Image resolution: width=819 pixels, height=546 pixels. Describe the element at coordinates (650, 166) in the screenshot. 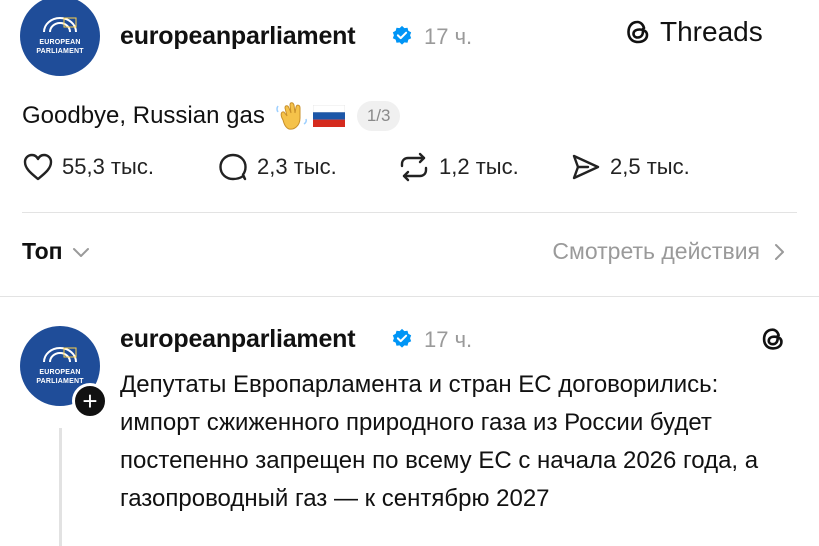

I see `share-count: 2,5 тыс.` at that location.